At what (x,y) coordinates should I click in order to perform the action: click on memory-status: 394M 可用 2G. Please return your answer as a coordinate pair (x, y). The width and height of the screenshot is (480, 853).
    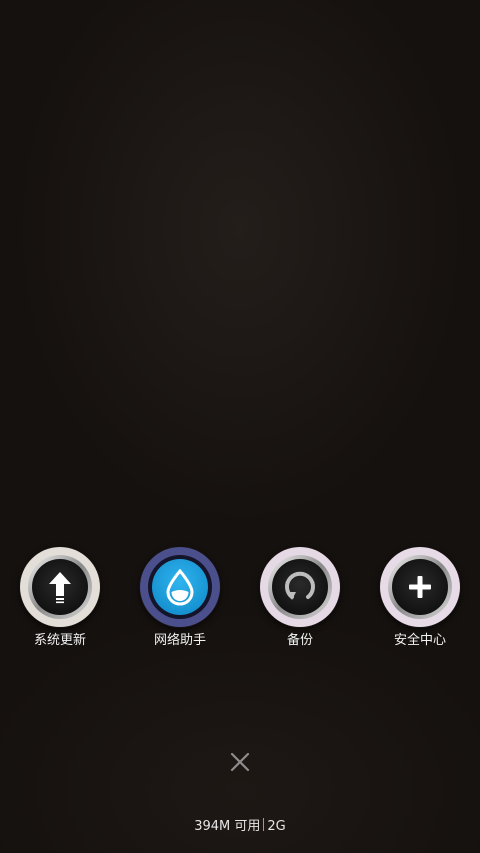
    Looking at the image, I should click on (240, 827).